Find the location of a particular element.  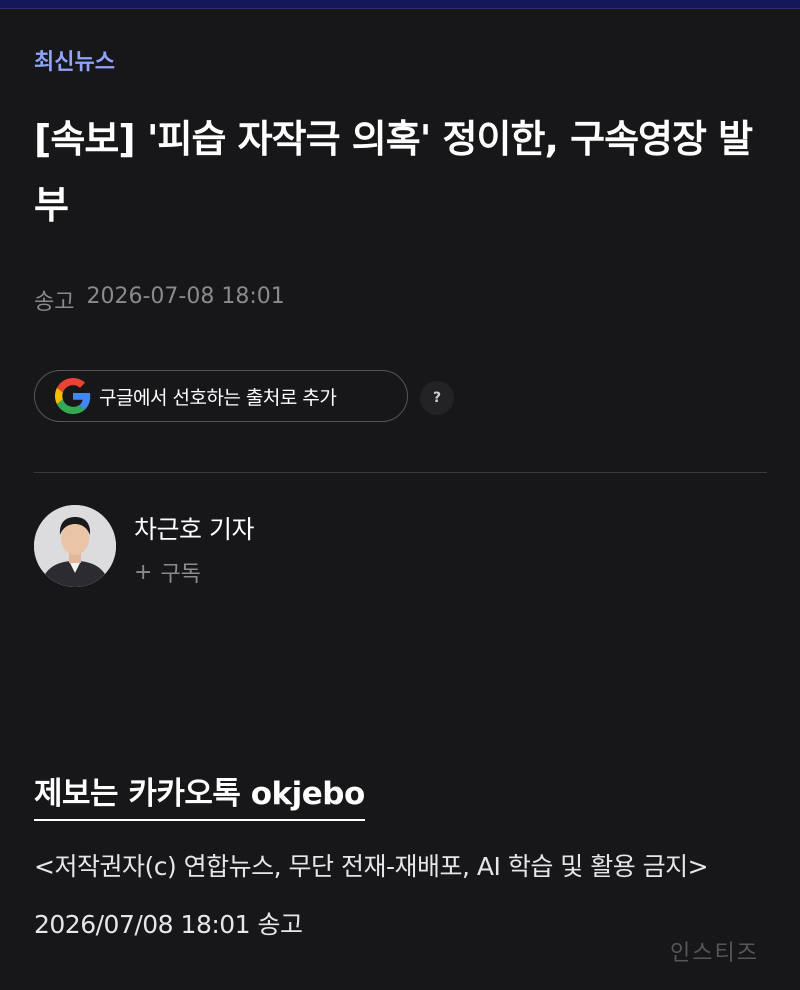

plus-icon: + is located at coordinates (143, 572).